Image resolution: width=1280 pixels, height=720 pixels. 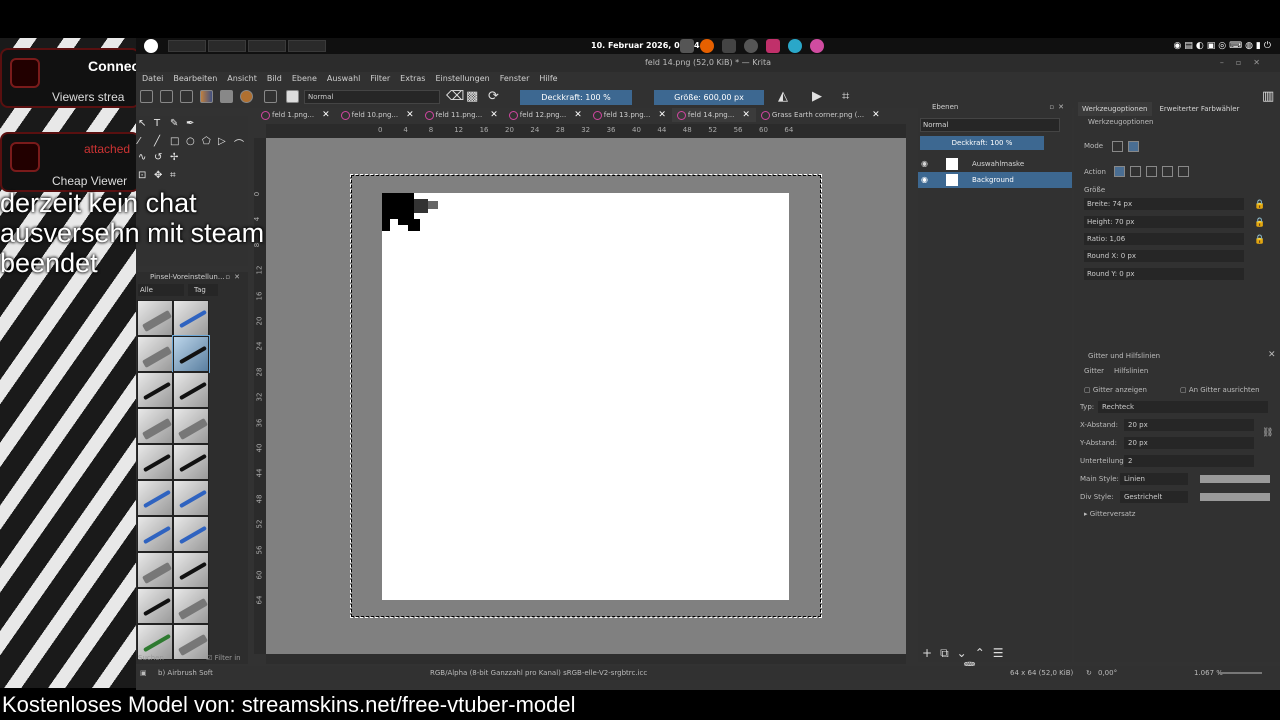 What do you see at coordinates (146, 96) in the screenshot?
I see `new-document-icon` at bounding box center [146, 96].